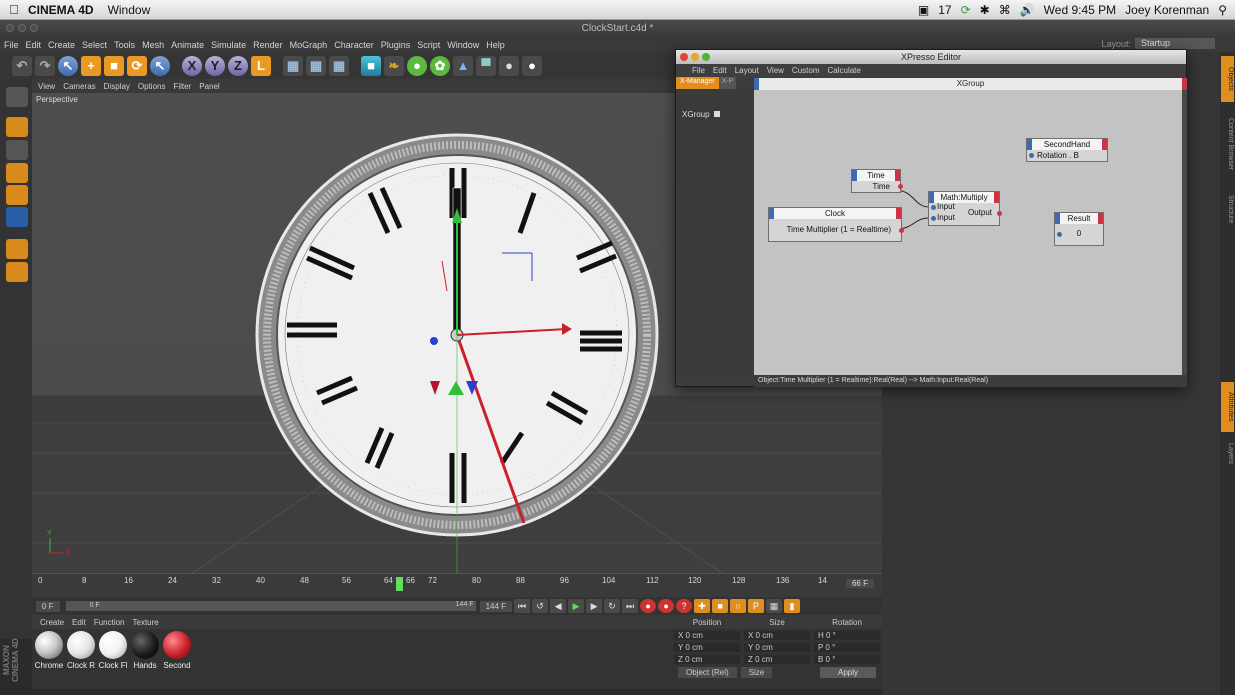  What do you see at coordinates (777, 659) in the screenshot?
I see `size-z-field: Z 0 cm` at bounding box center [777, 659].